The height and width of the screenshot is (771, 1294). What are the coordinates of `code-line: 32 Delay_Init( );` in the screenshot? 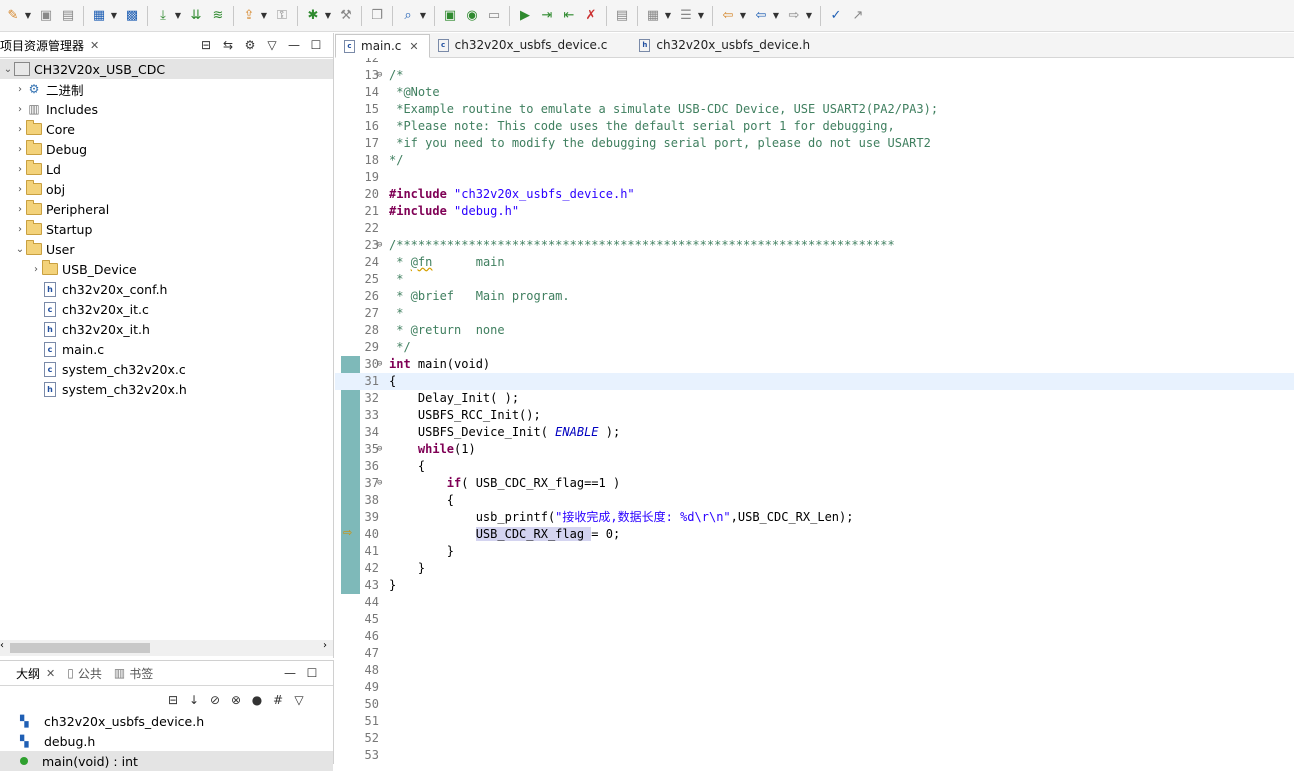 It's located at (814, 398).